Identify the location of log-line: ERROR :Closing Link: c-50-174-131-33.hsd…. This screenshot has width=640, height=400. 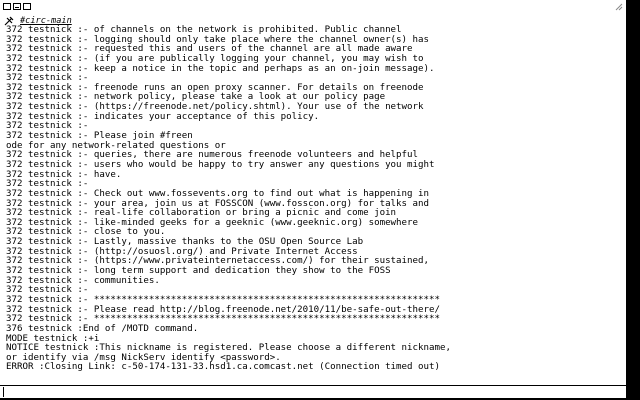
(223, 367).